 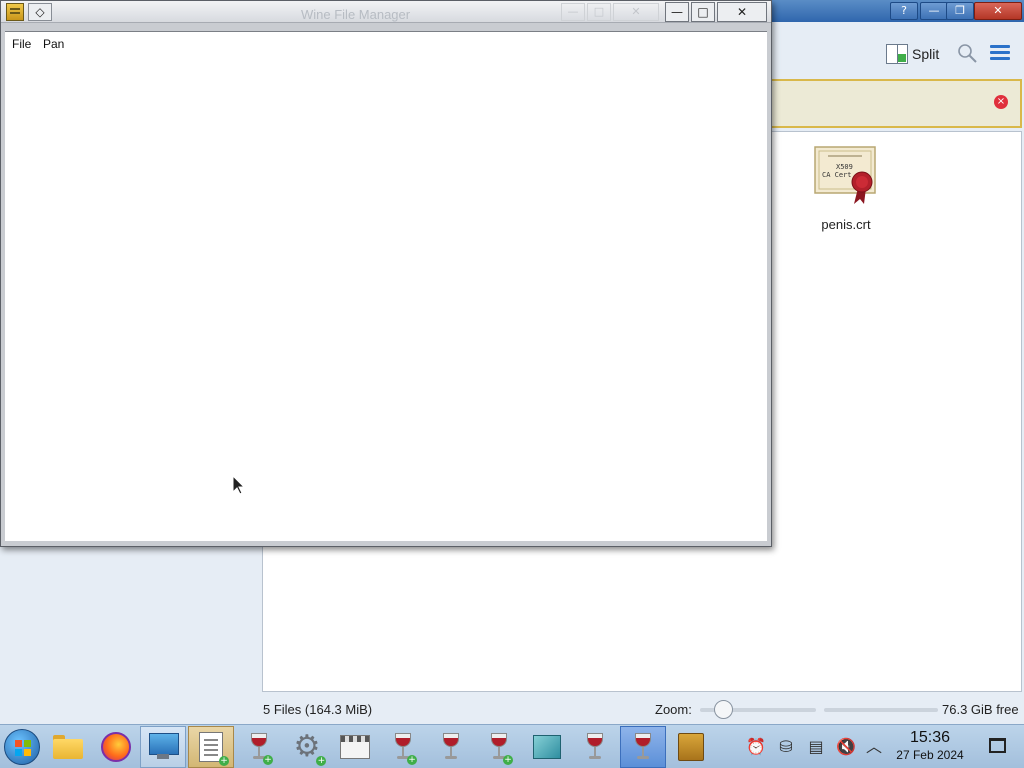 I want to click on menu-pan: Pan, so click(x=53, y=44).